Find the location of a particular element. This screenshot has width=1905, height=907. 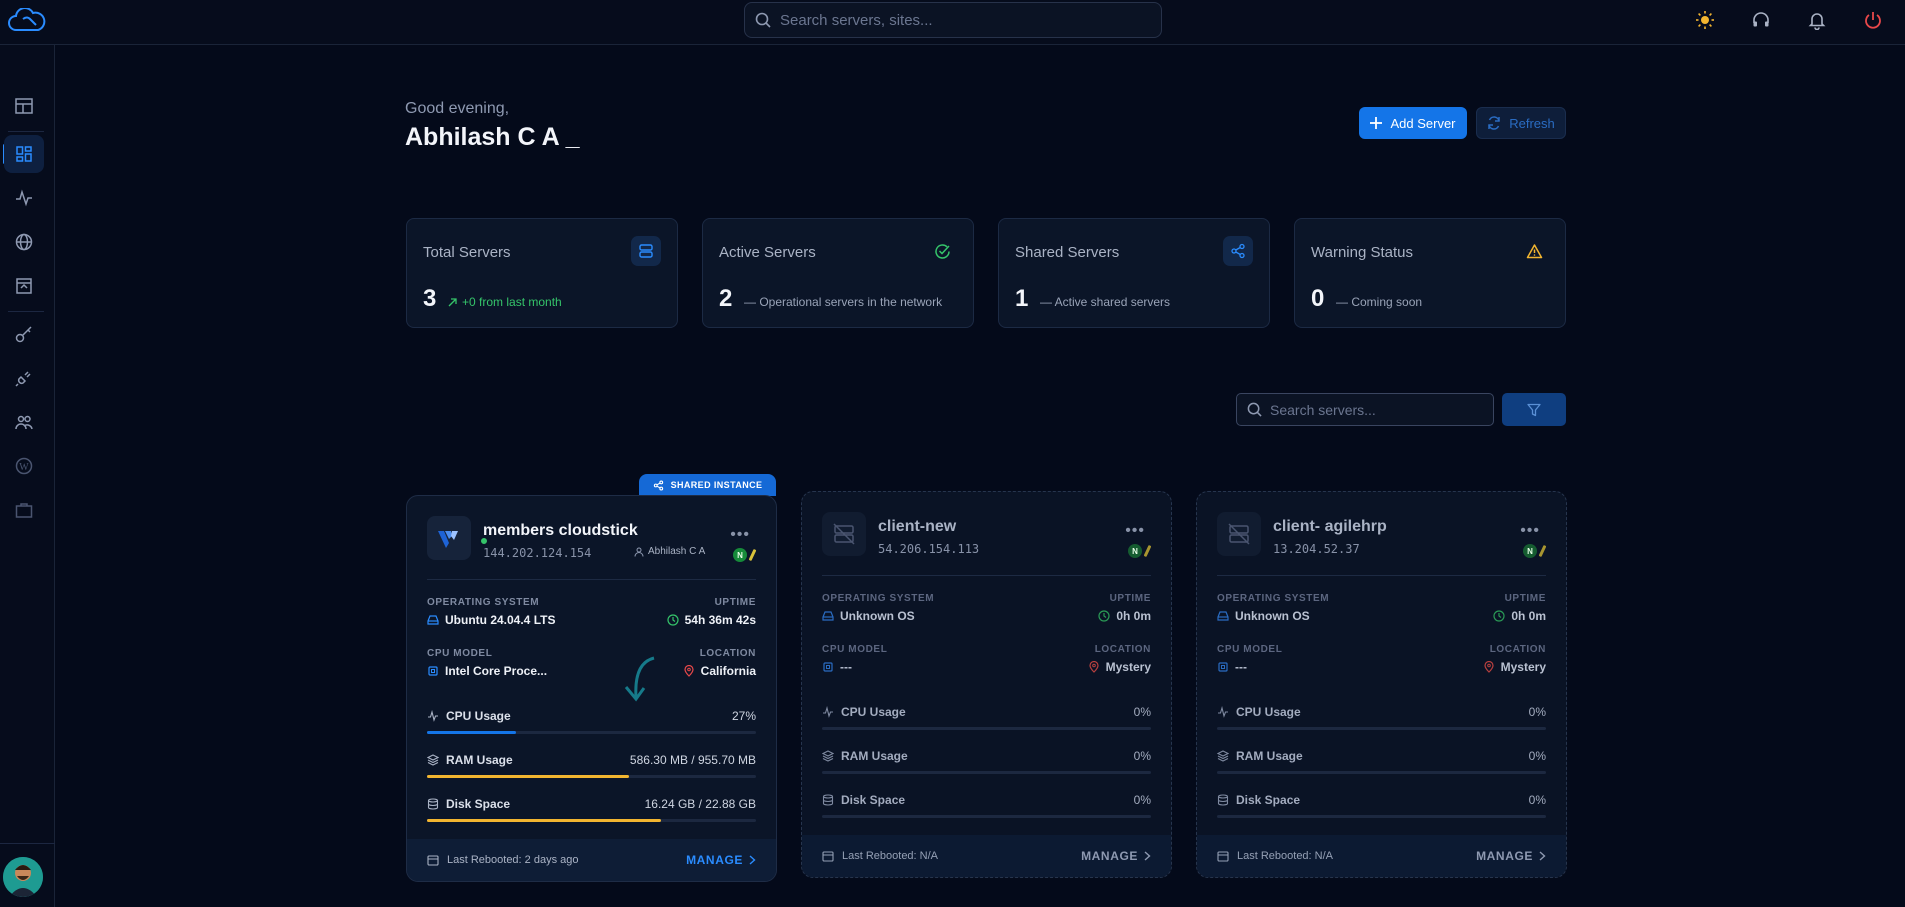

sidebar-item-integrations is located at coordinates (24, 378).